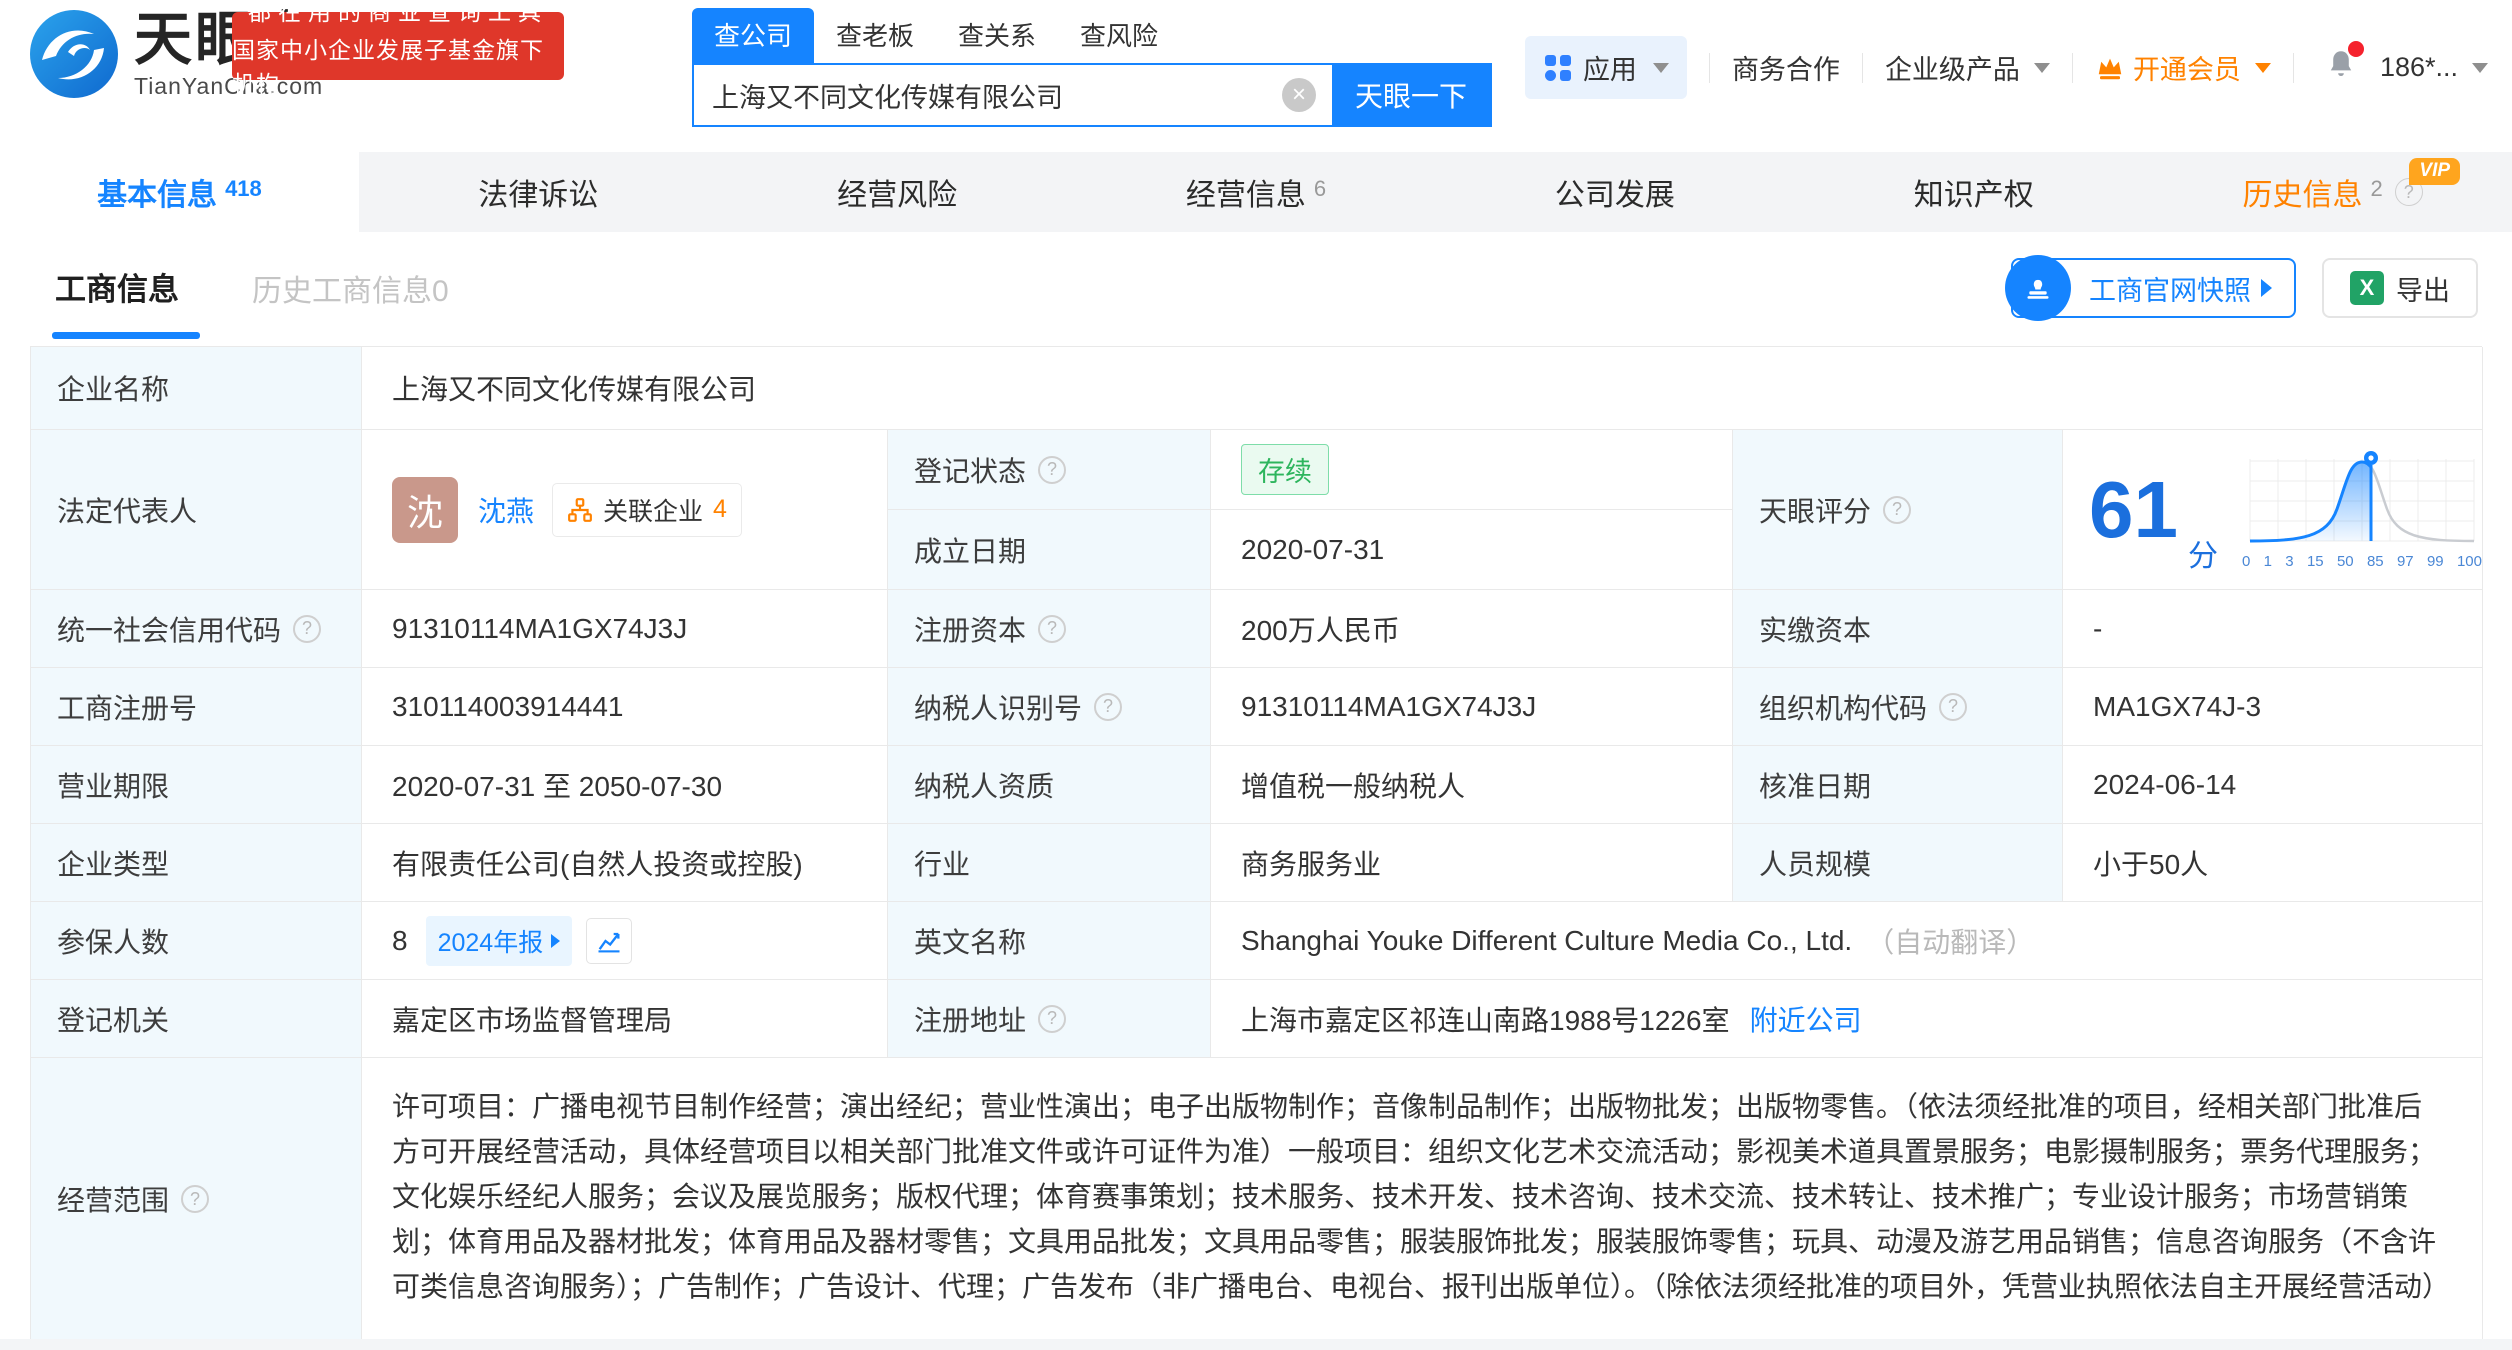  What do you see at coordinates (997, 35) in the screenshot?
I see `search-tab-relation: 查关系` at bounding box center [997, 35].